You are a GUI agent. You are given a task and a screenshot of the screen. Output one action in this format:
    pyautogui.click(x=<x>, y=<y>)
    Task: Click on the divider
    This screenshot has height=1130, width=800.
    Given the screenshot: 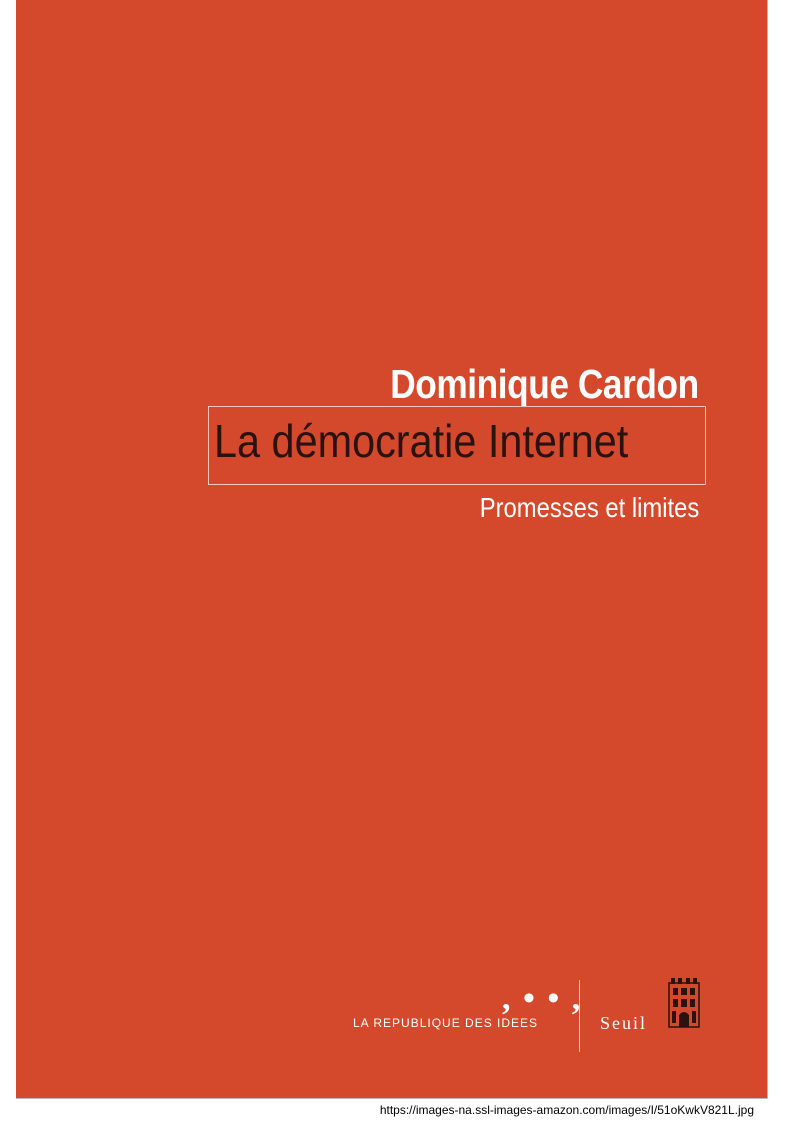 What is the action you would take?
    pyautogui.click(x=579, y=1016)
    